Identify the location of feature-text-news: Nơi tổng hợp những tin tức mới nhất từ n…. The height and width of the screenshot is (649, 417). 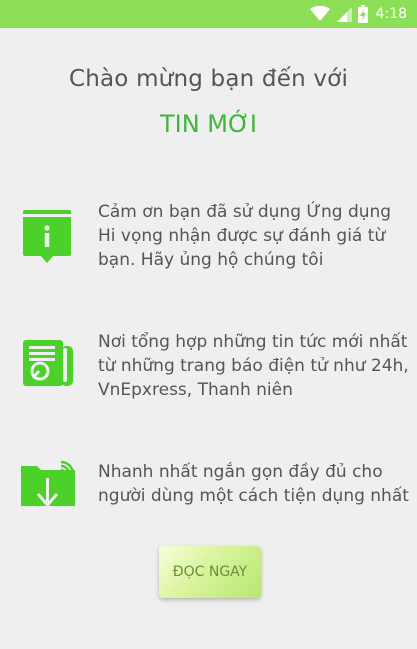
(253, 366).